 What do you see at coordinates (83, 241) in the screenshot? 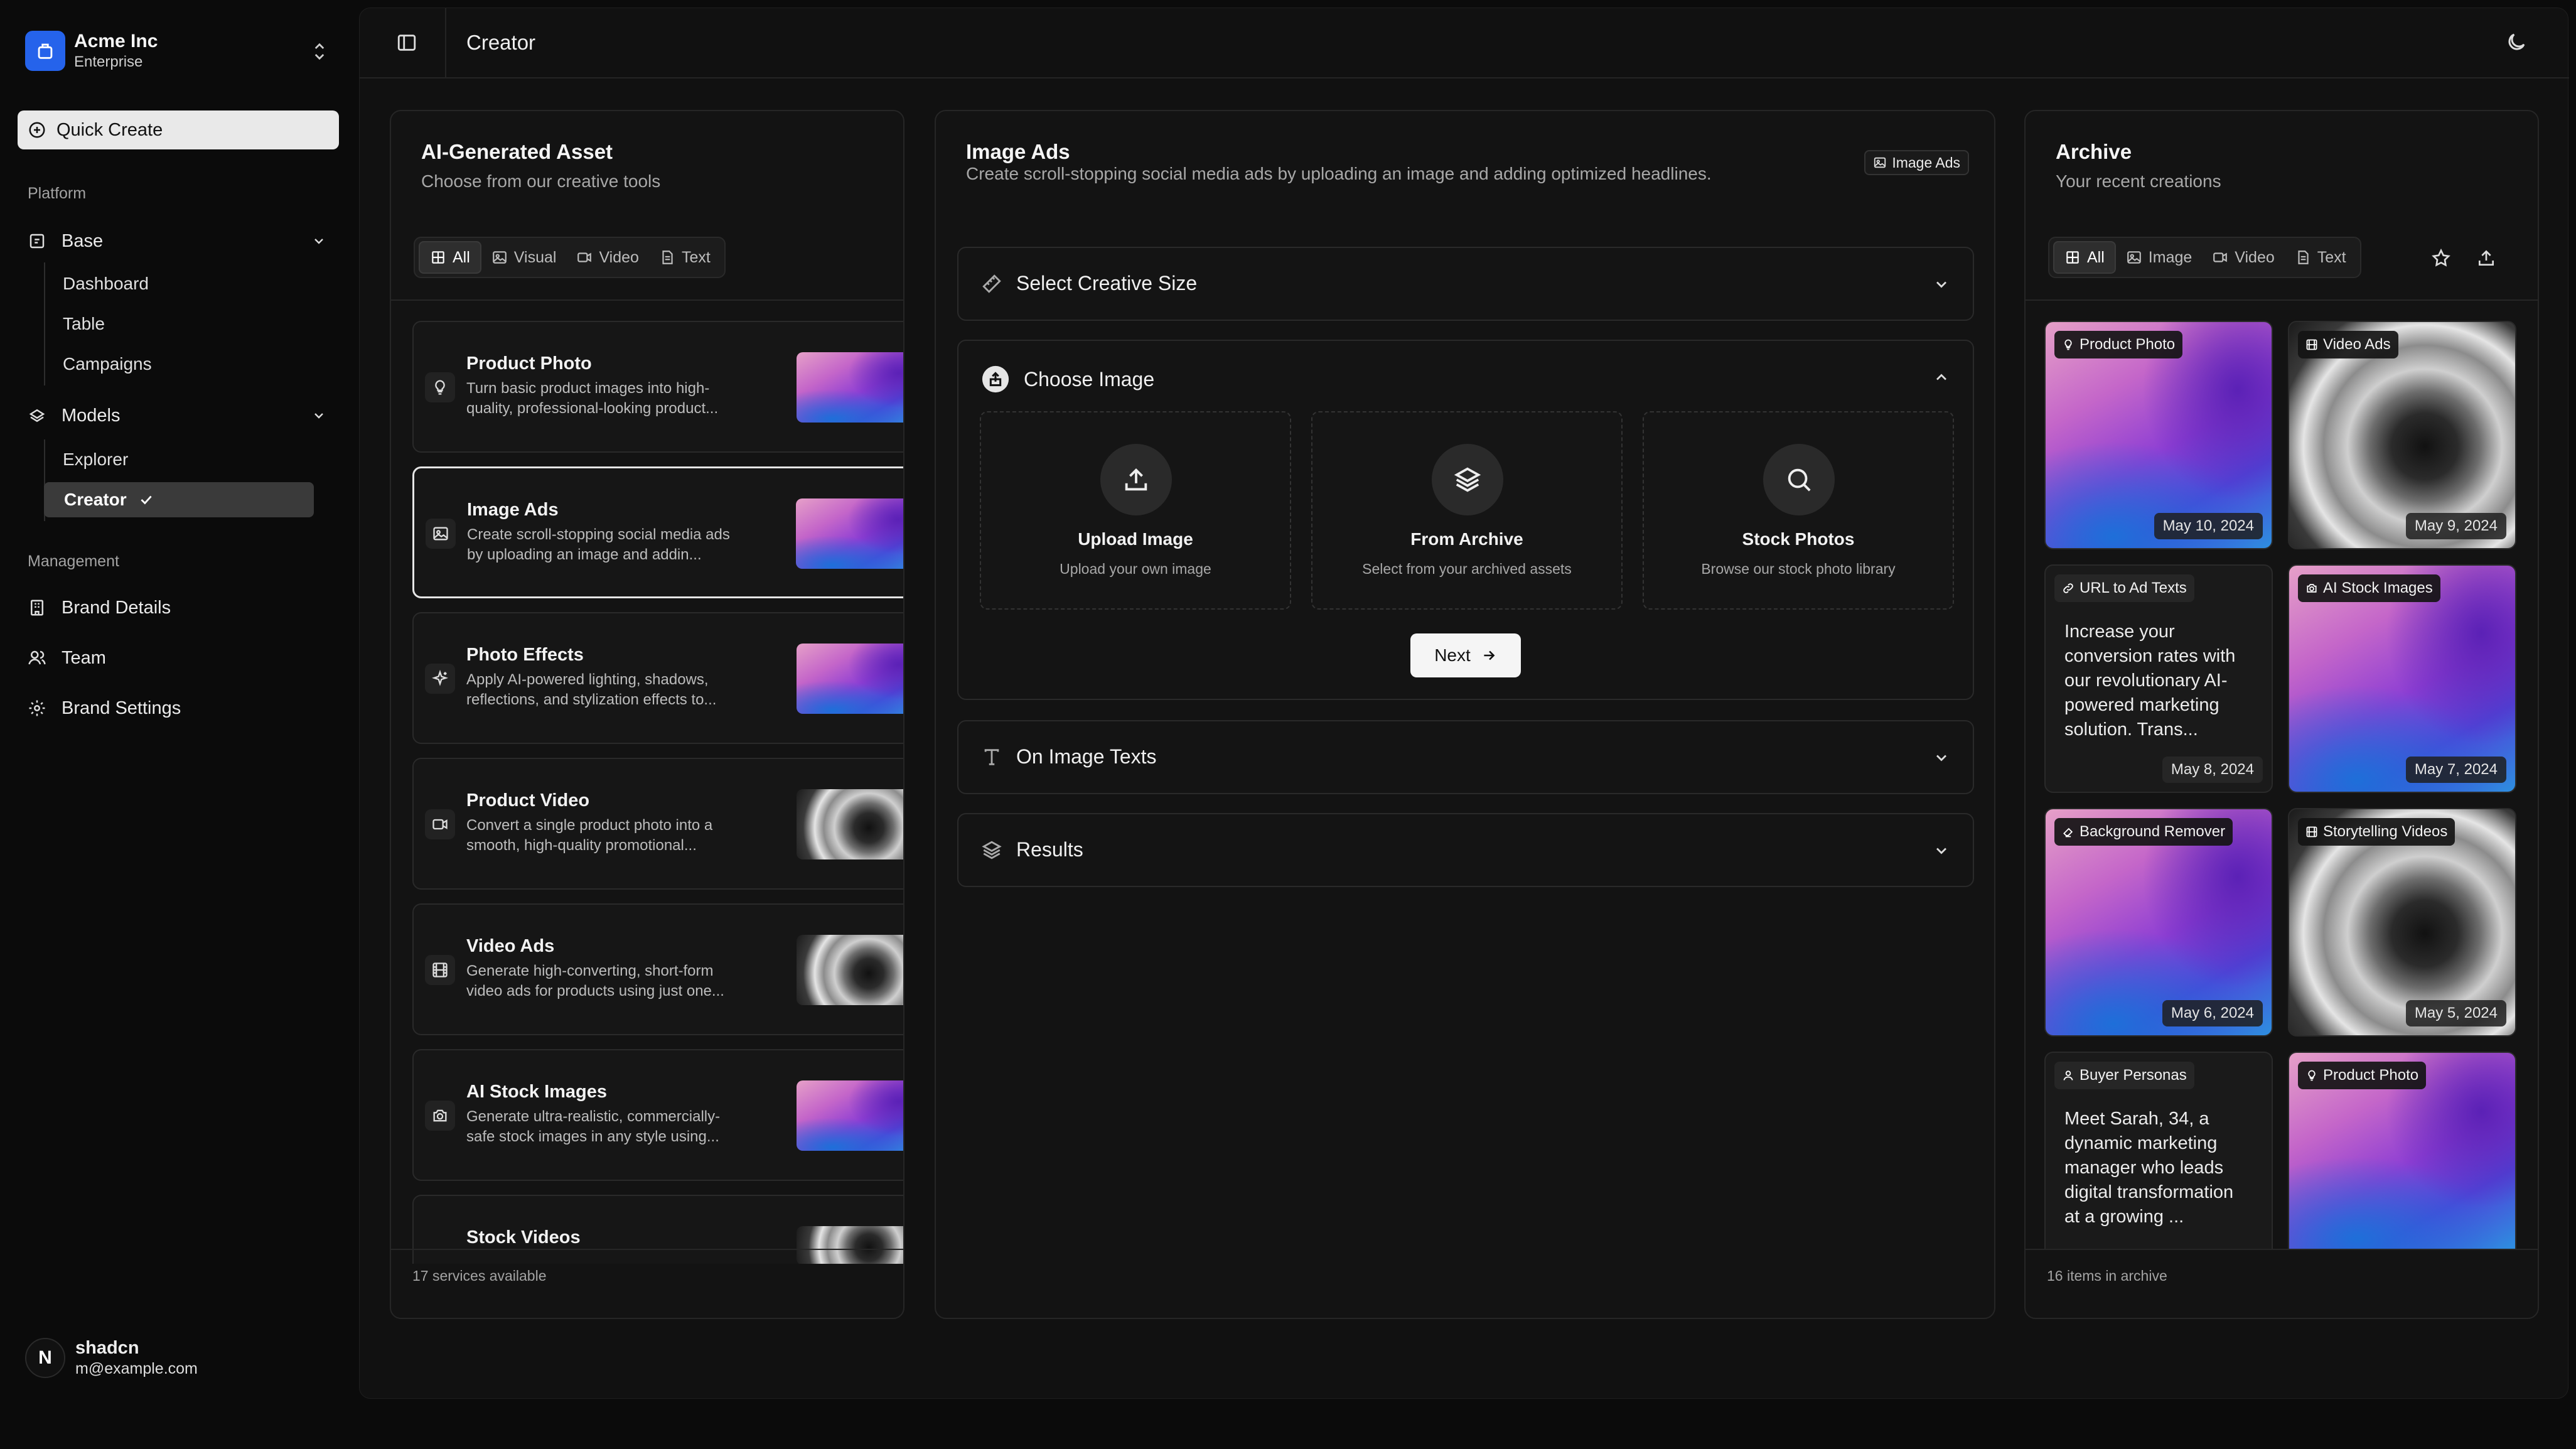
I see `sidebar-item-base-label: Base` at bounding box center [83, 241].